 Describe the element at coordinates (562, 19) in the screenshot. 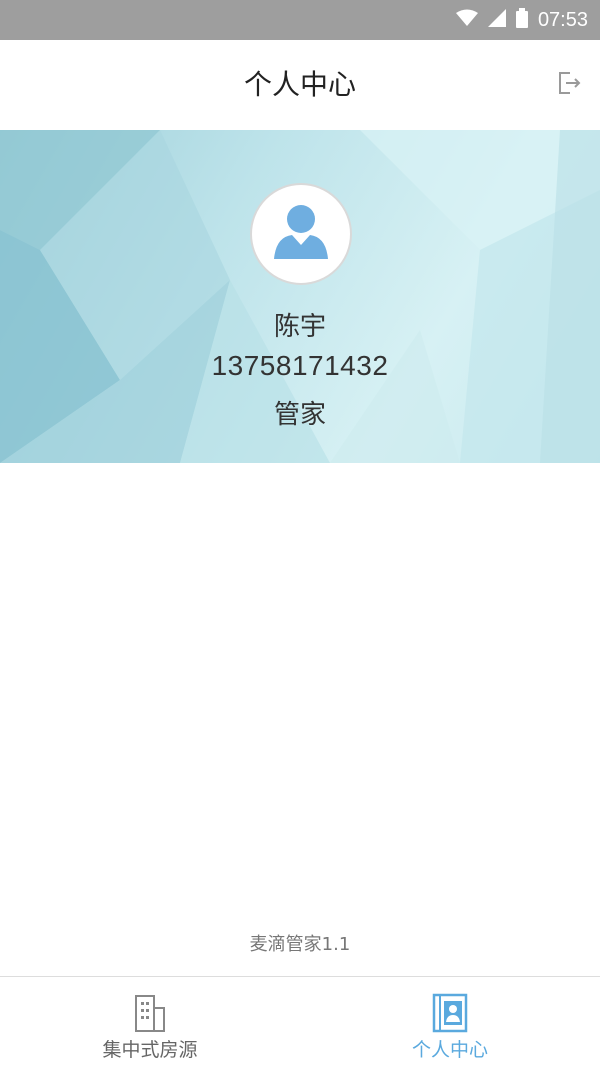

I see `status-time: 07:53` at that location.